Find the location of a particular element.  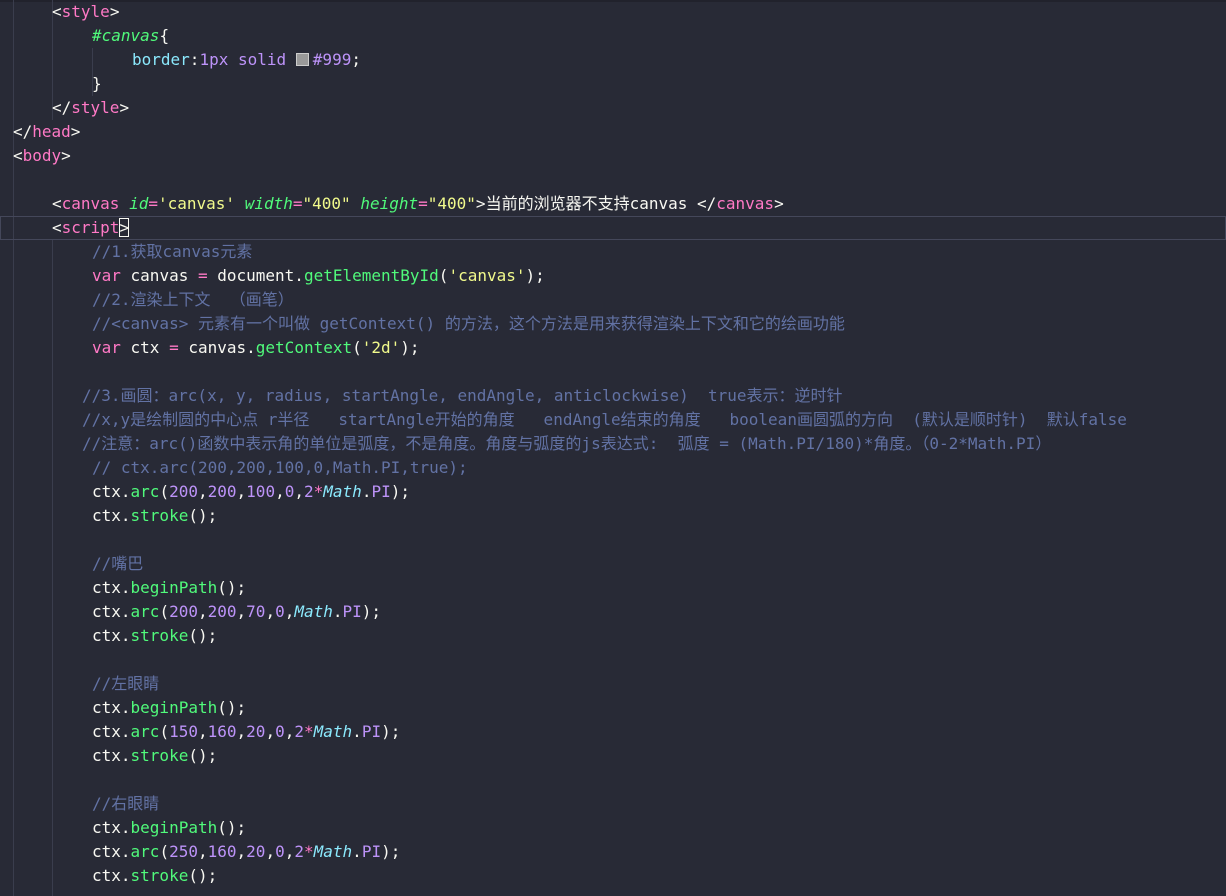

code-line: #canvas{ is located at coordinates (613, 36).